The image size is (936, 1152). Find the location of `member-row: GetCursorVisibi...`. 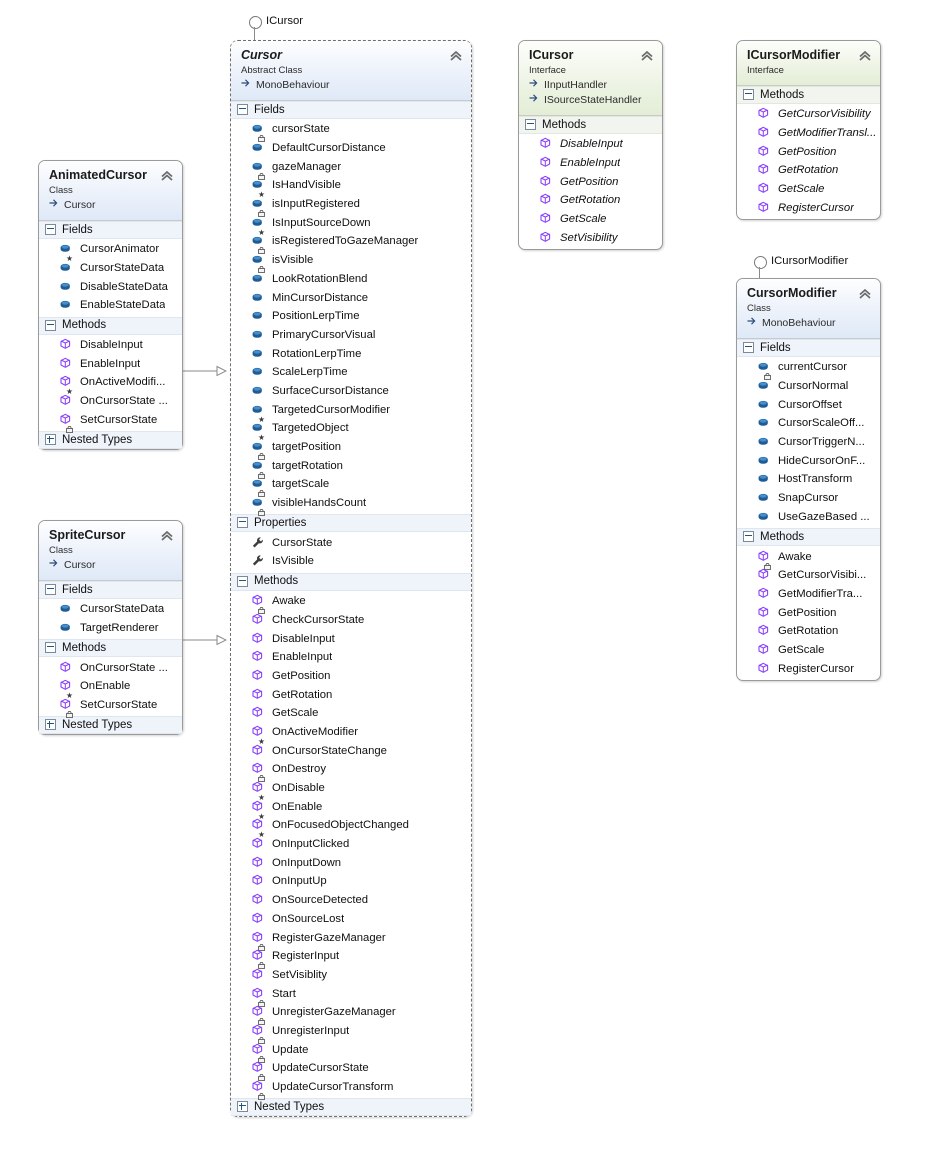

member-row: GetCursorVisibi... is located at coordinates (808, 575).